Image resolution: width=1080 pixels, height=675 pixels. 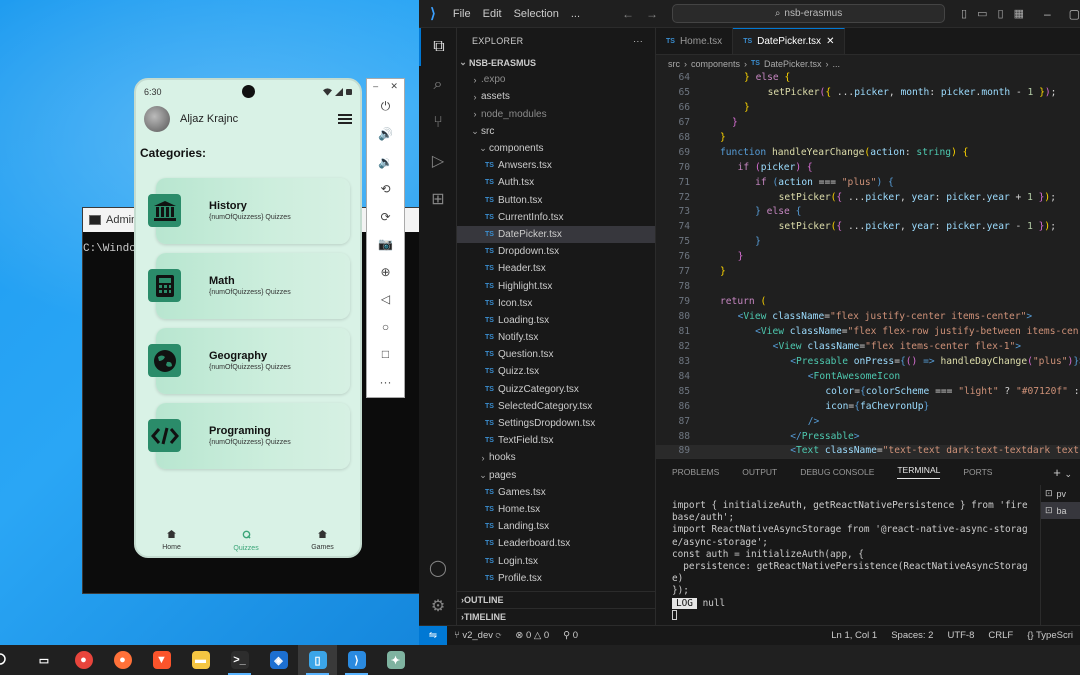 I want to click on settings-gear-icon: ⚙, so click(x=438, y=606).